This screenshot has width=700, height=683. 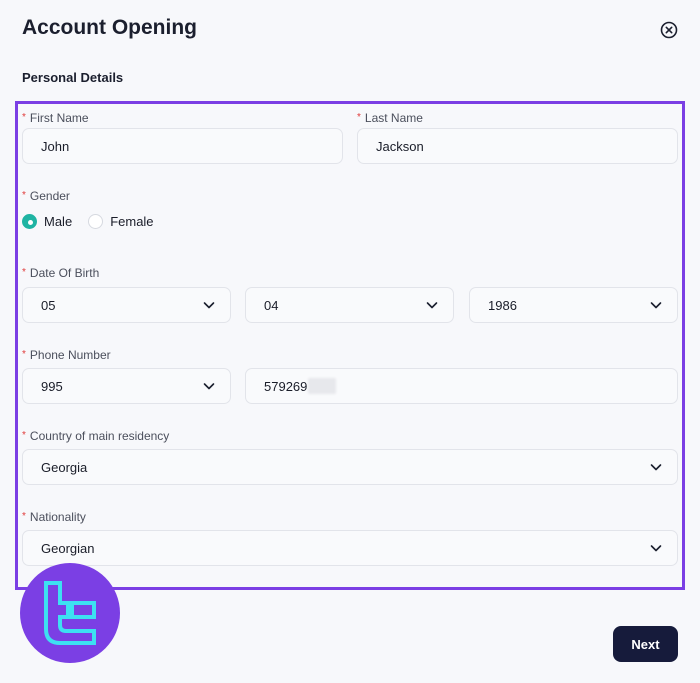 I want to click on phone-number-value: 579269, so click(x=286, y=386).